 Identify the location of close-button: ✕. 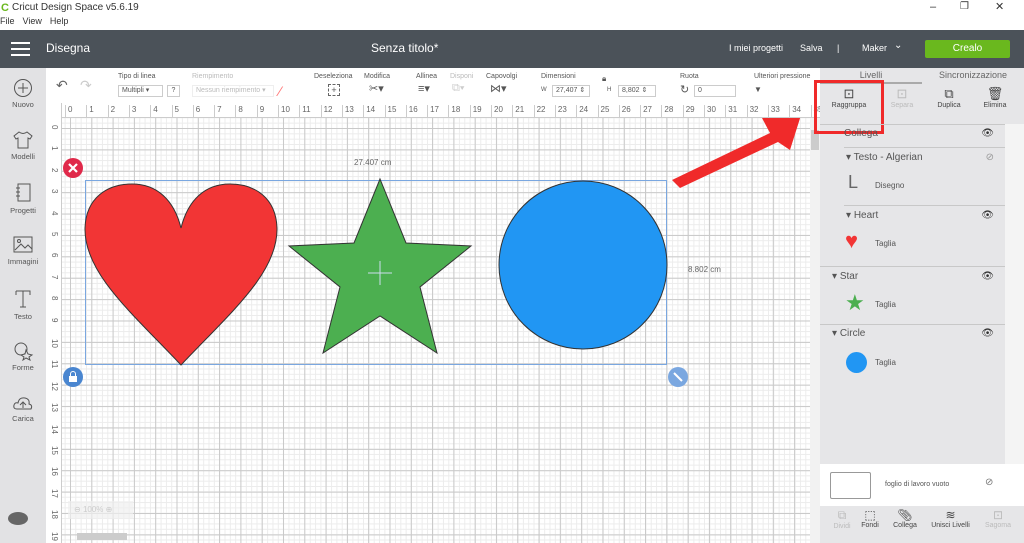
(999, 7).